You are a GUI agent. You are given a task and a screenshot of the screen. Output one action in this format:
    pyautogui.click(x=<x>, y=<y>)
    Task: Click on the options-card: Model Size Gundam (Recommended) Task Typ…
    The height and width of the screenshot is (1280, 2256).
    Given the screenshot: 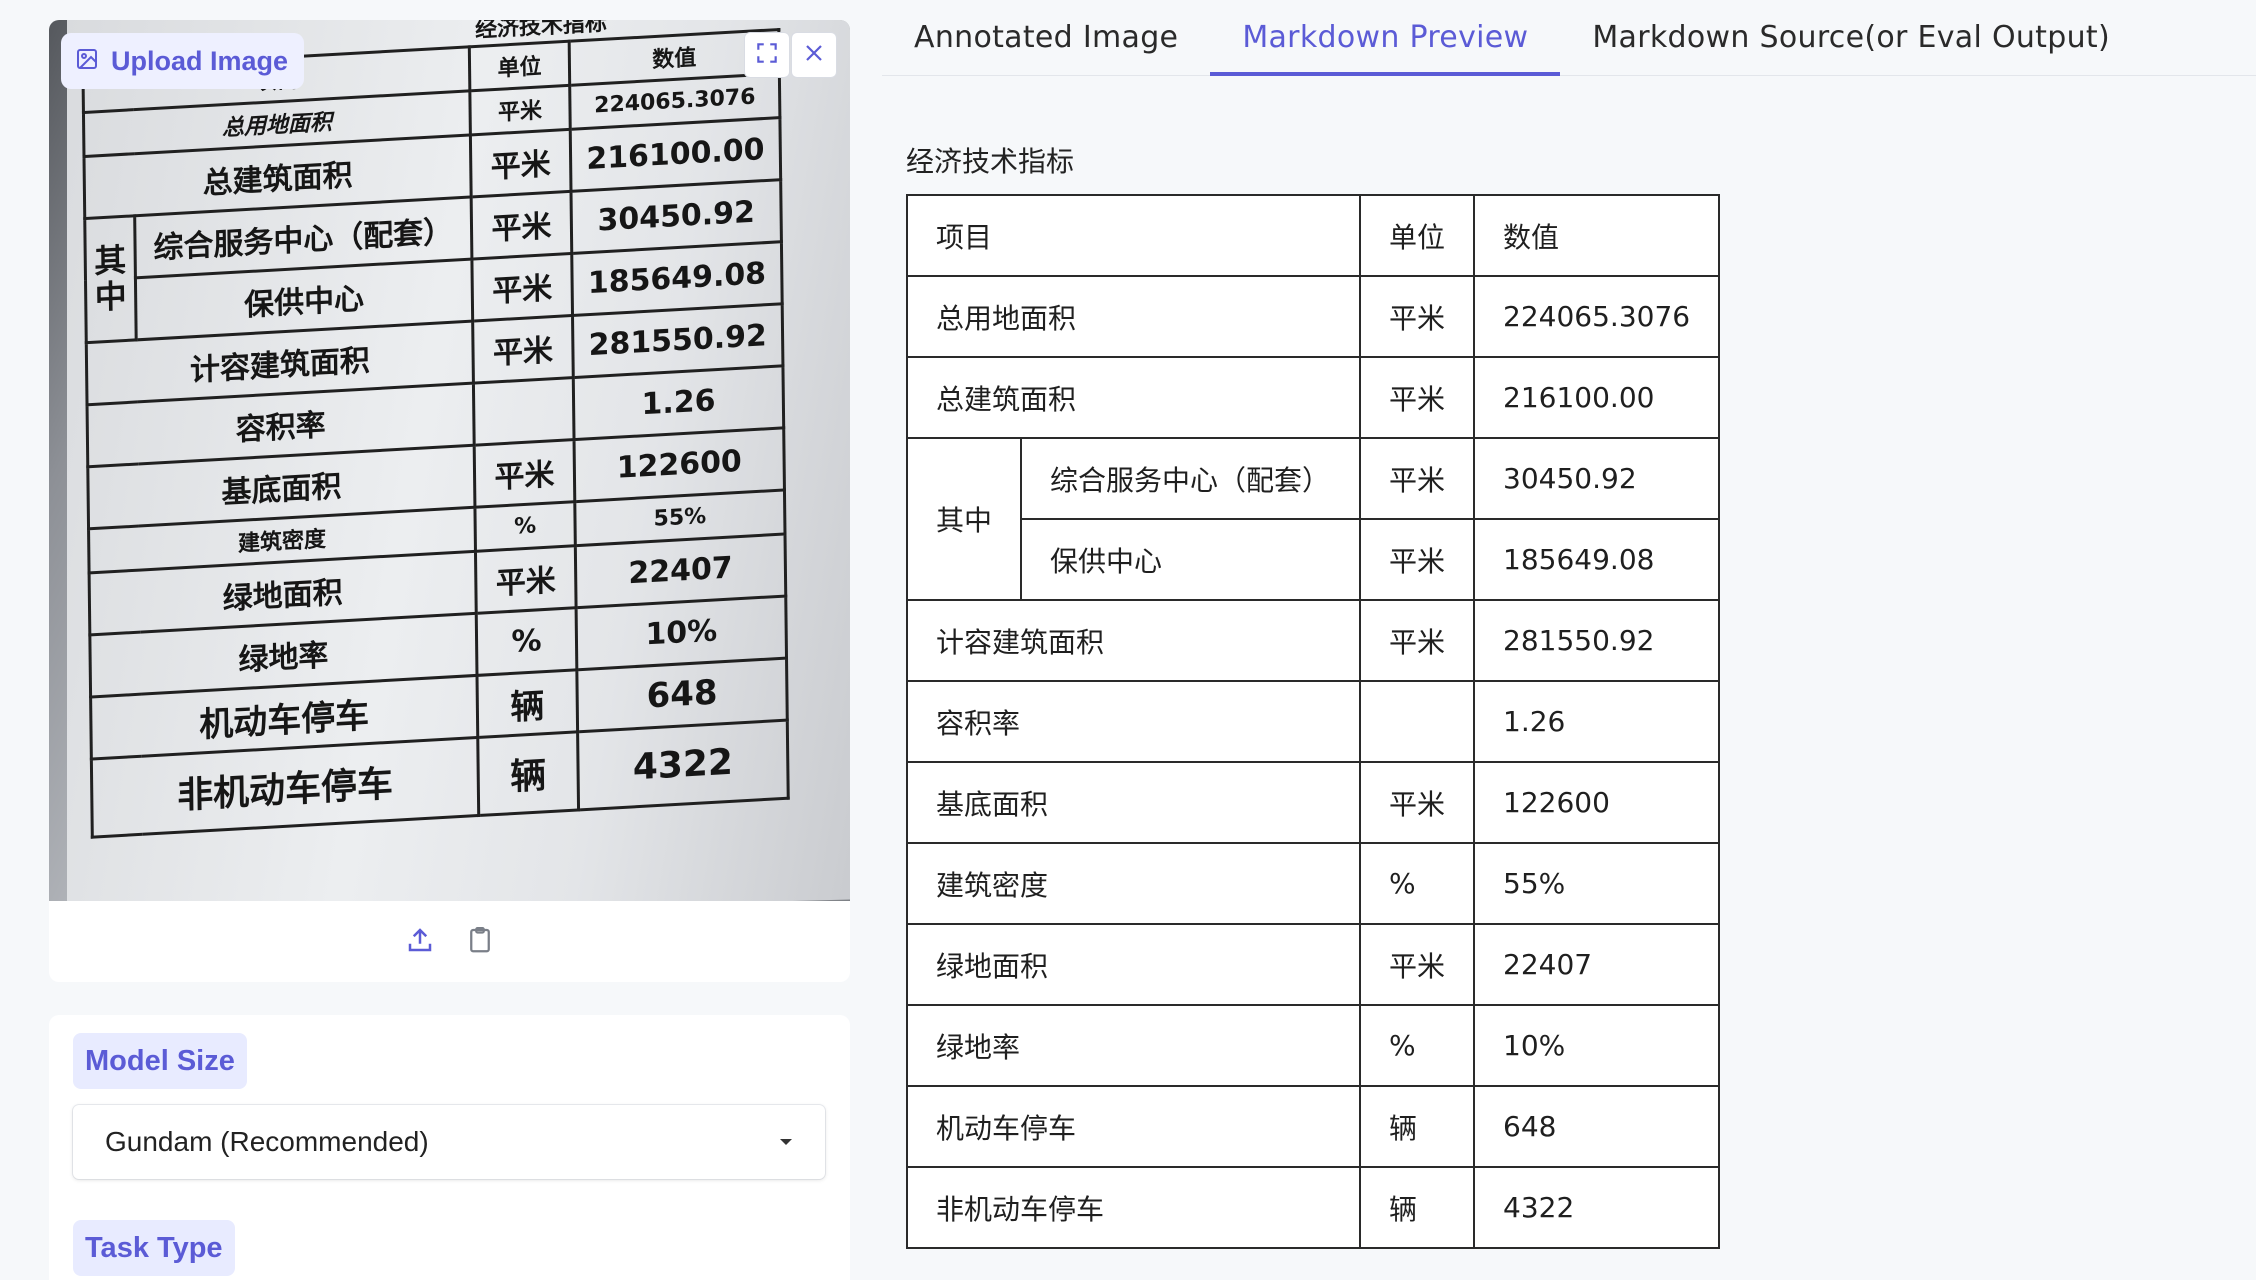 What is the action you would take?
    pyautogui.click(x=449, y=1147)
    